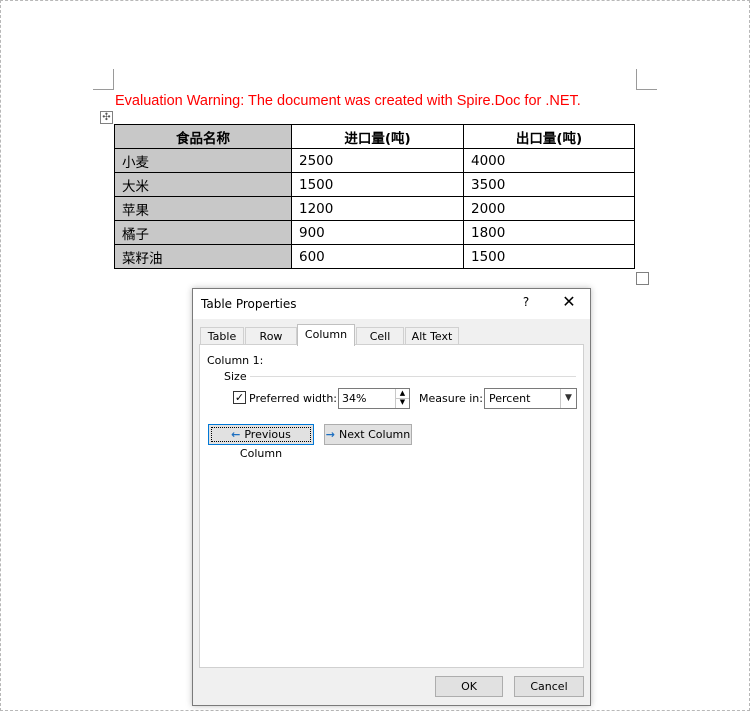 This screenshot has width=750, height=711. Describe the element at coordinates (374, 434) in the screenshot. I see `next-column-label: Next Column` at that location.